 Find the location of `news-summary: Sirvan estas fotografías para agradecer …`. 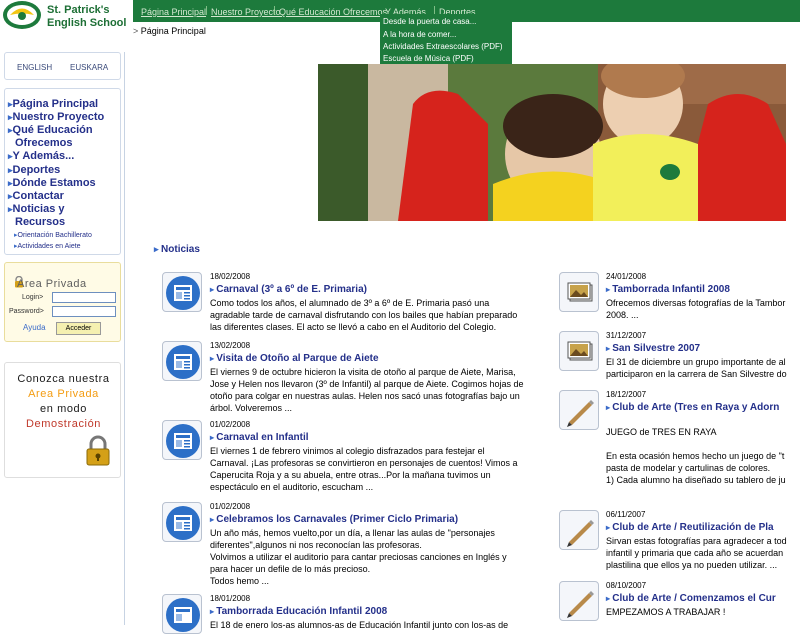

news-summary: Sirvan estas fotografías para agradecer … is located at coordinates (696, 553).